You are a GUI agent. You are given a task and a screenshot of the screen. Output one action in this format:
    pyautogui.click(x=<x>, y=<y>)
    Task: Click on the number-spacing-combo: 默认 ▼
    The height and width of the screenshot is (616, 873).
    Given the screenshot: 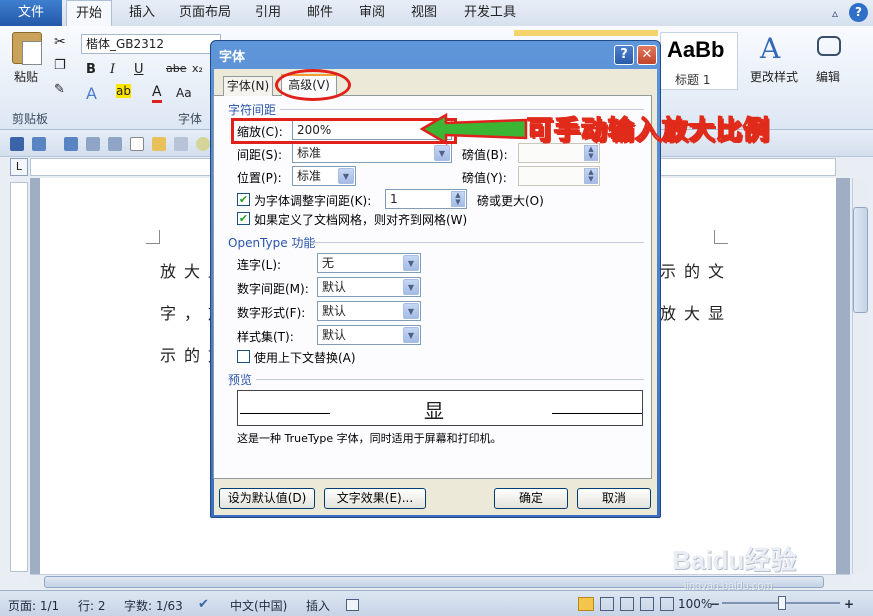 What is the action you would take?
    pyautogui.click(x=369, y=287)
    